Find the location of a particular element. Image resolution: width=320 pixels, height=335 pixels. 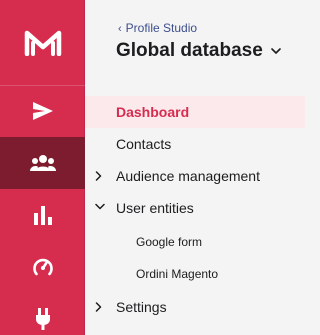

nav-item-label: User entities is located at coordinates (155, 208).